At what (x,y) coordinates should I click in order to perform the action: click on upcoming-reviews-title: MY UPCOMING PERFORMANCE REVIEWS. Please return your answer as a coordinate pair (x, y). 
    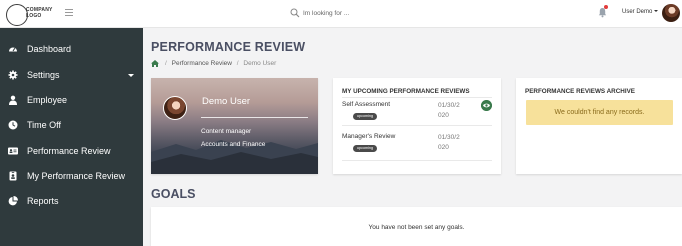
    Looking at the image, I should click on (406, 91).